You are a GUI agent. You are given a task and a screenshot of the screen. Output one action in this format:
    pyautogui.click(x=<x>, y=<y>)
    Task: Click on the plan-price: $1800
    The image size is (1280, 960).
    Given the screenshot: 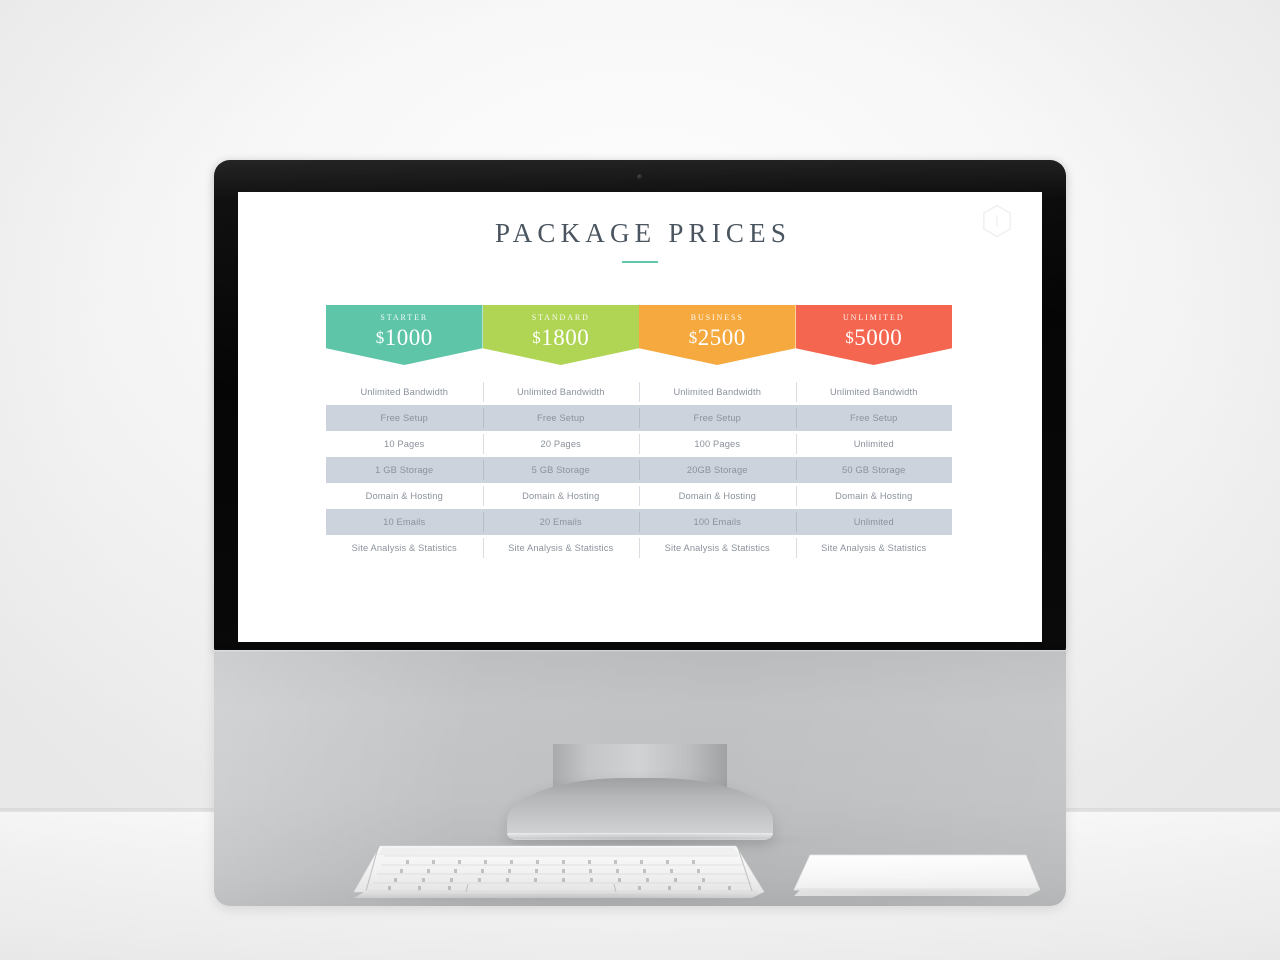 What is the action you would take?
    pyautogui.click(x=561, y=338)
    